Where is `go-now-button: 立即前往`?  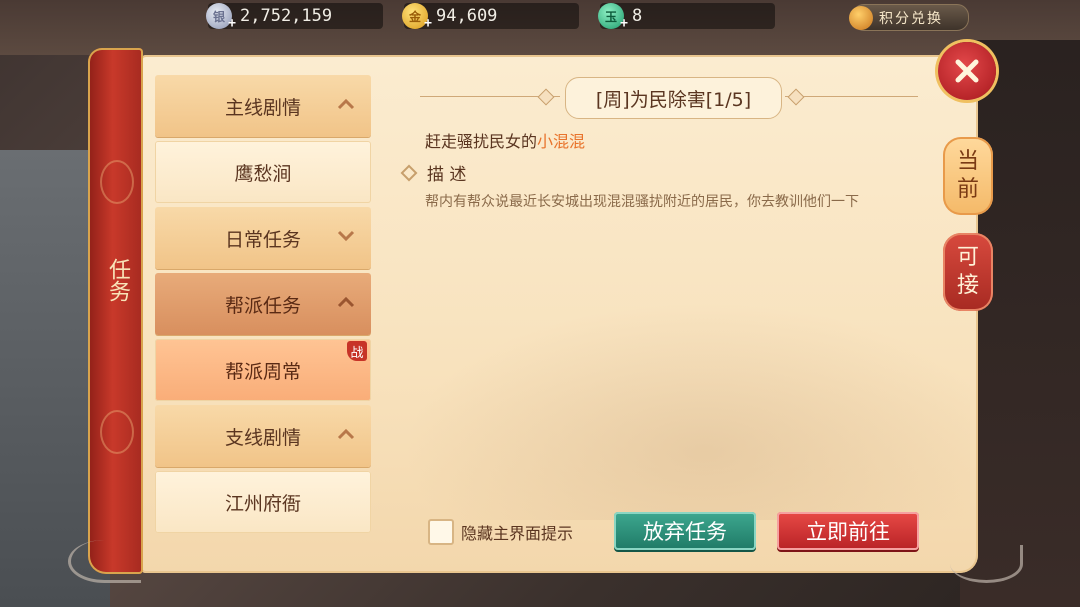
go-now-button: 立即前往 is located at coordinates (848, 531).